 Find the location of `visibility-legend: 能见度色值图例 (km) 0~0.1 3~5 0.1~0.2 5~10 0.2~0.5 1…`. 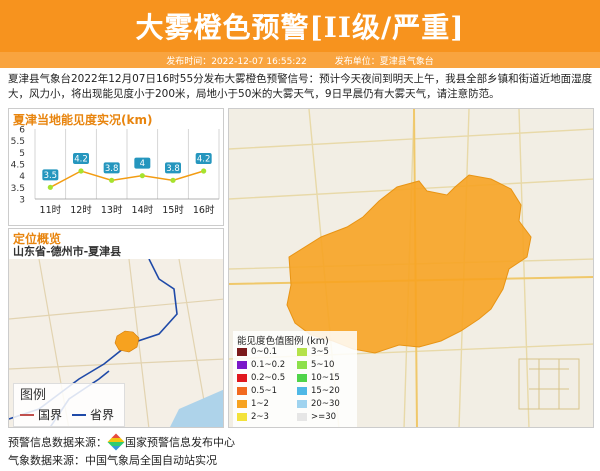

visibility-legend: 能见度色值图例 (km) 0~0.1 3~5 0.1~0.2 5~10 0.2~0.5 1… is located at coordinates (295, 379).